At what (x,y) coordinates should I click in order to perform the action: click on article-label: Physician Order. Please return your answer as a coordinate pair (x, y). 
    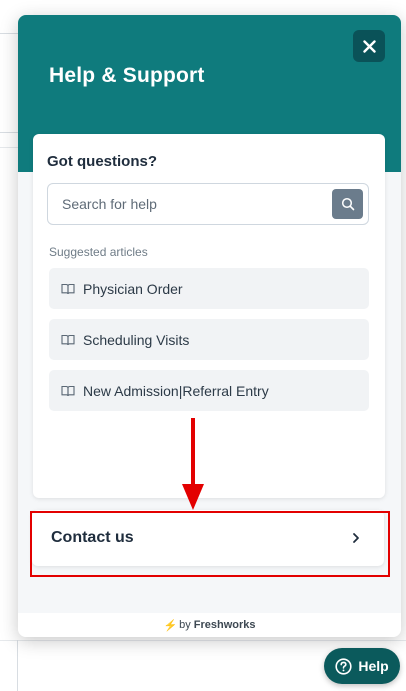
    Looking at the image, I should click on (133, 288).